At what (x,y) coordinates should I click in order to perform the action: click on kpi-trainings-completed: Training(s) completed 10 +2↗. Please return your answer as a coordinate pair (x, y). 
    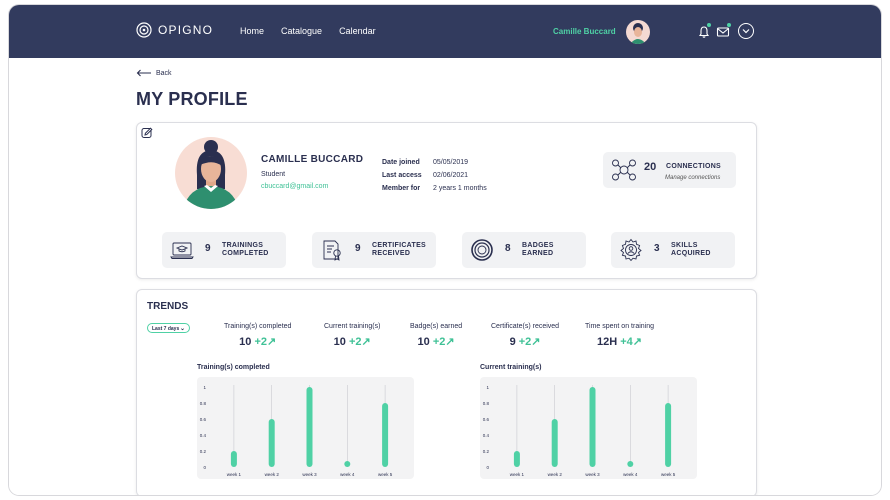
    Looking at the image, I should click on (257, 335).